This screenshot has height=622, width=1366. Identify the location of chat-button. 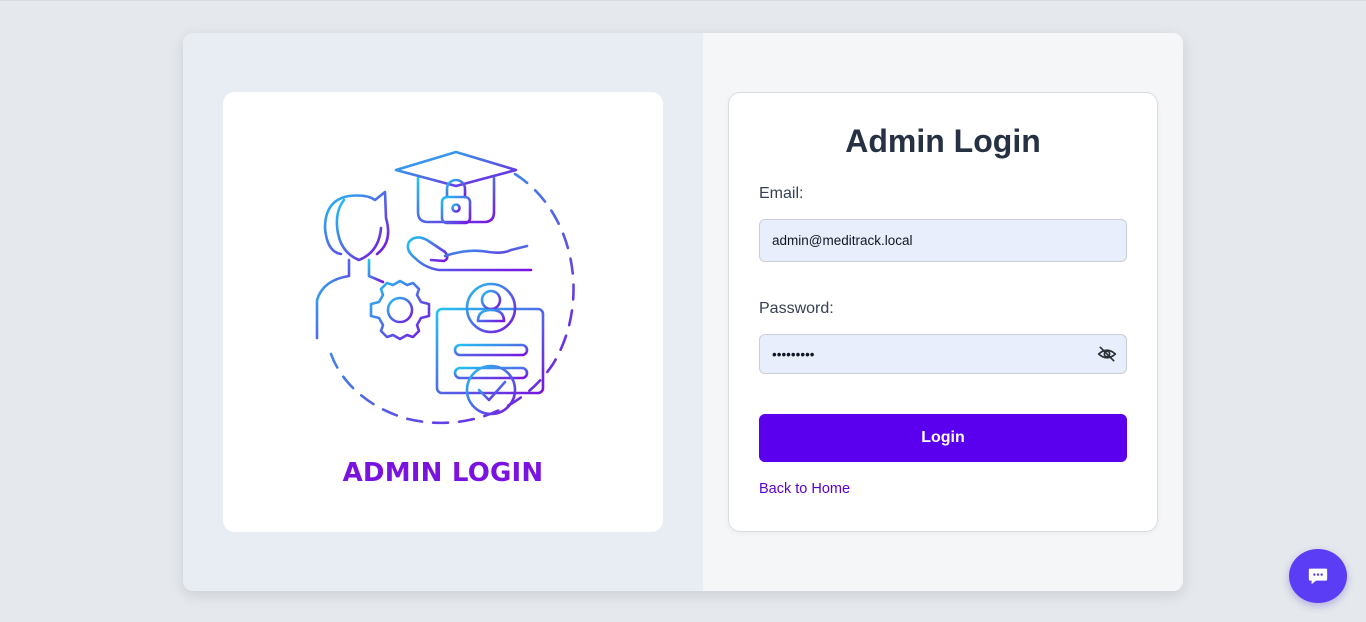
(1318, 576).